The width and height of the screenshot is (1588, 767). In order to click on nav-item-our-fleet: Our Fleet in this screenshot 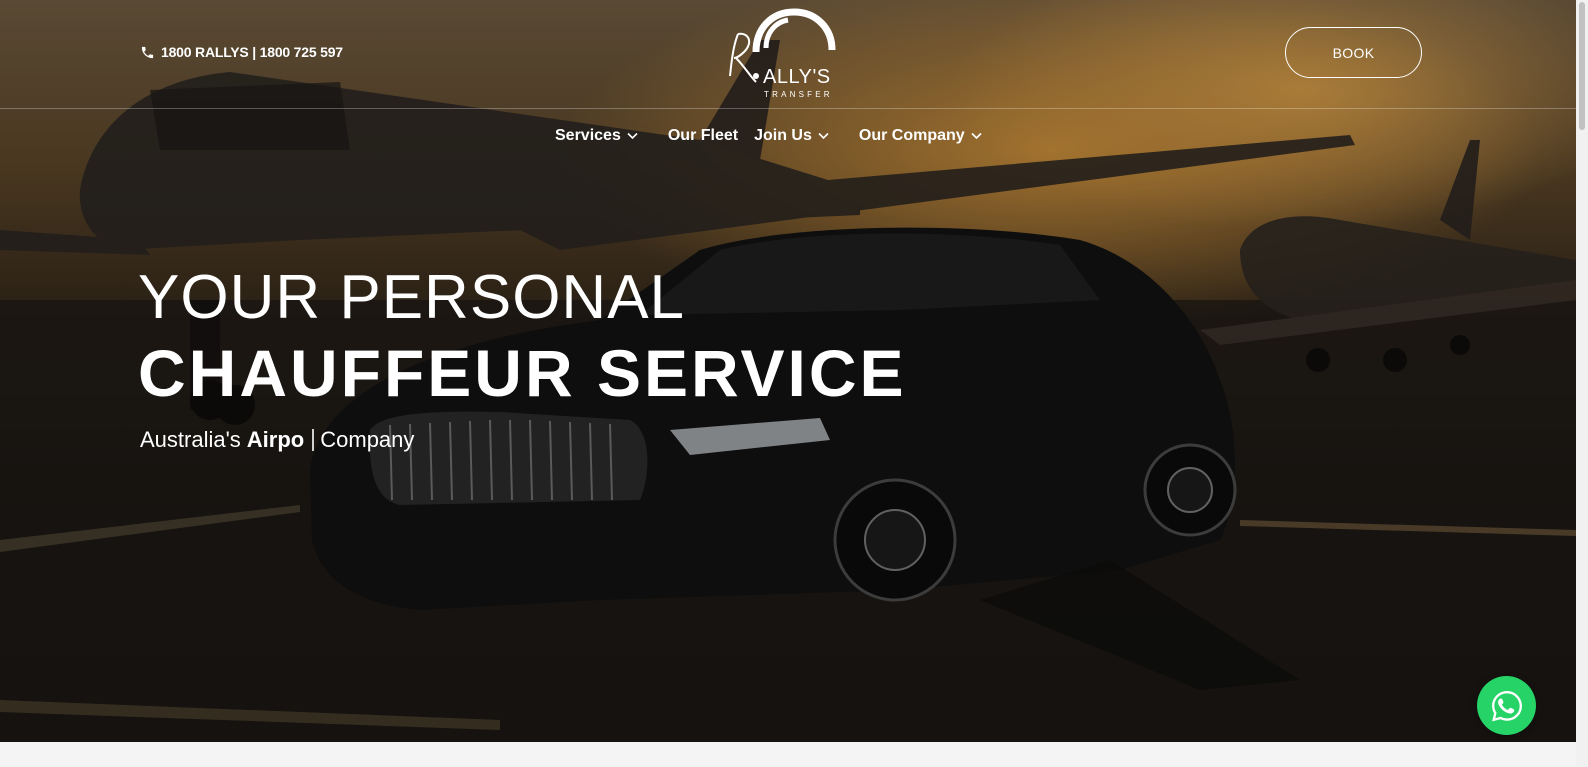, I will do `click(703, 136)`.